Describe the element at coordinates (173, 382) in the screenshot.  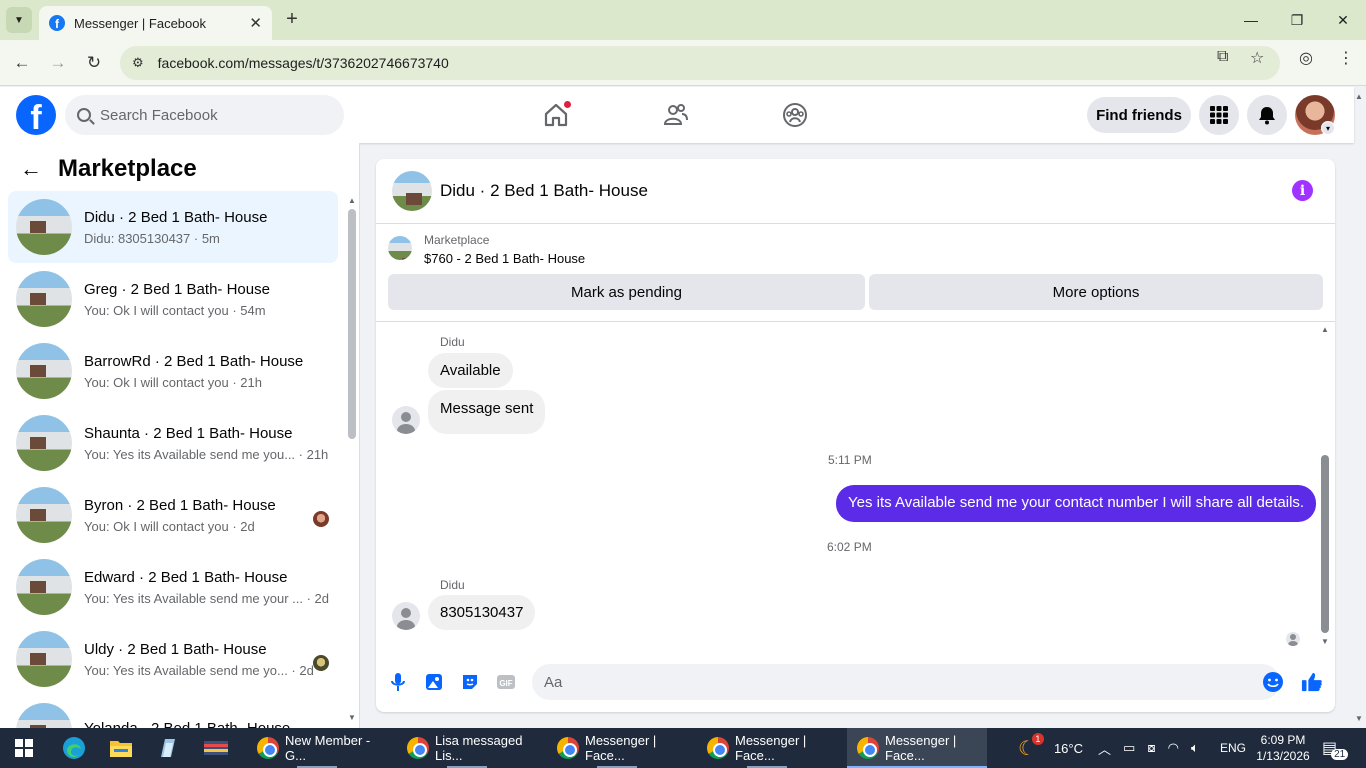
I see `conversation-preview: You: Ok I will contact you · 21h` at that location.